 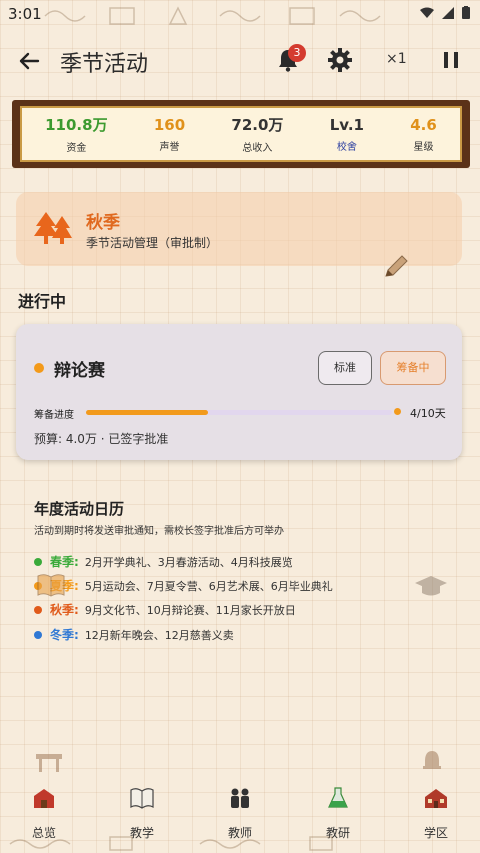 I want to click on status-bar: 3:01, so click(x=240, y=15).